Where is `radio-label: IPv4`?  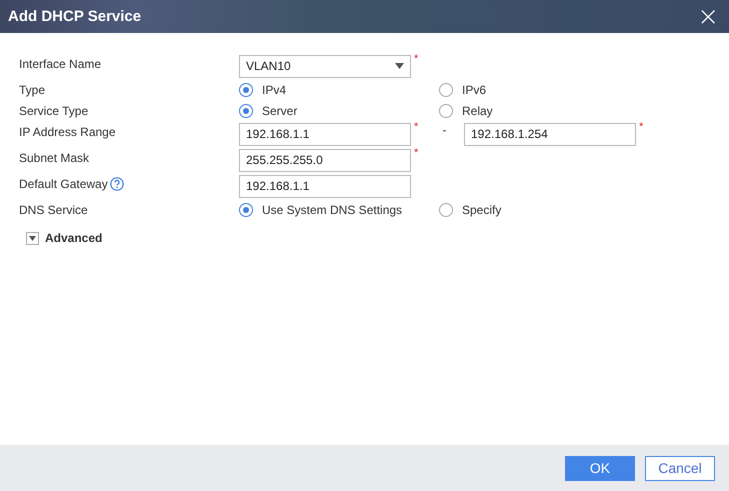 radio-label: IPv4 is located at coordinates (274, 89).